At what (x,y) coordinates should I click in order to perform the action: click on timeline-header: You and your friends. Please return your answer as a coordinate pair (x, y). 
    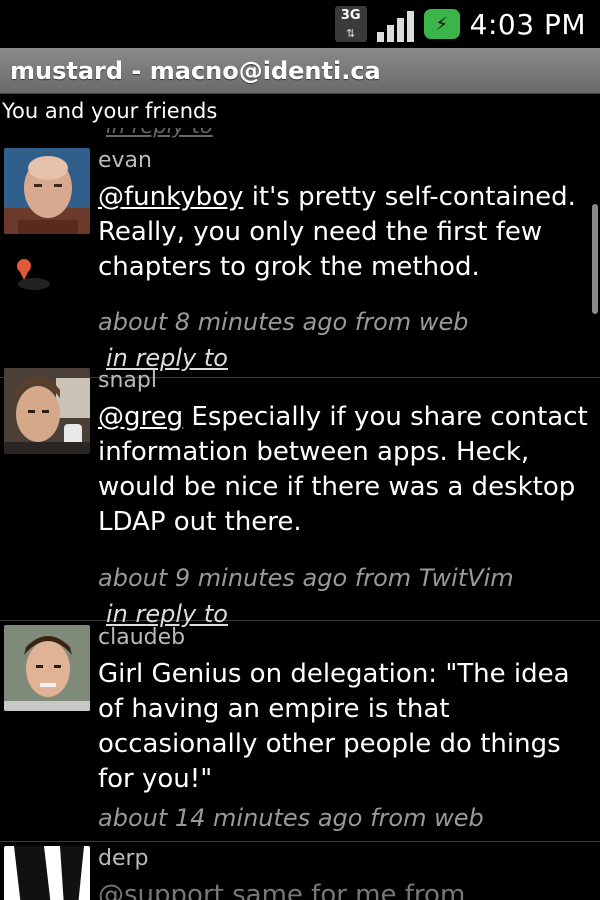
    Looking at the image, I should click on (300, 111).